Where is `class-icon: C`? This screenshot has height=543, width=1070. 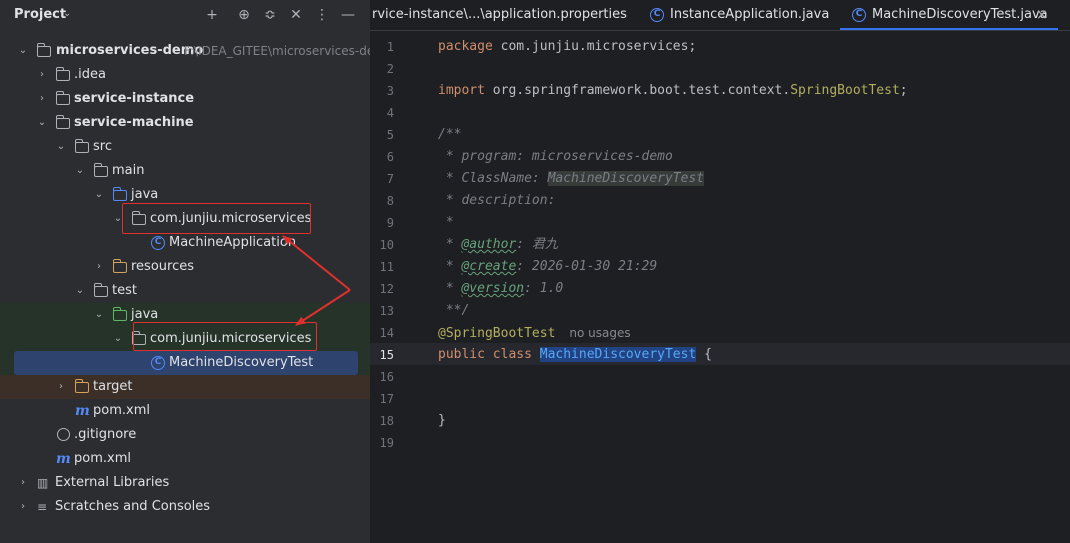 class-icon: C is located at coordinates (859, 15).